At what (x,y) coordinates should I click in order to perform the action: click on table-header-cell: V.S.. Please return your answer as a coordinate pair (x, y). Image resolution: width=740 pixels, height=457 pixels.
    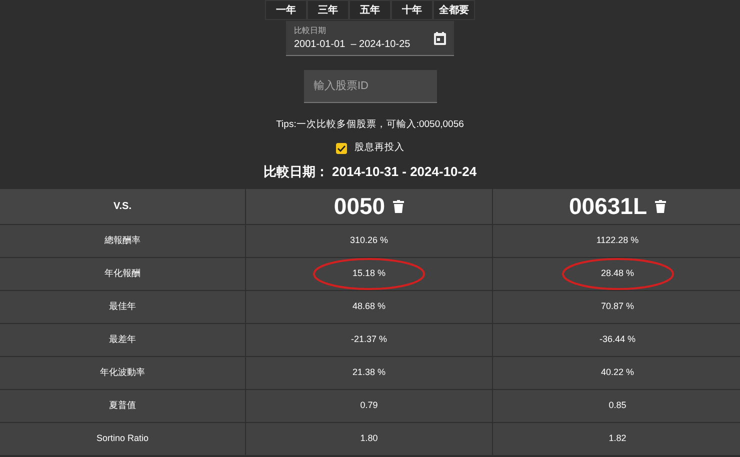
    Looking at the image, I should click on (122, 206).